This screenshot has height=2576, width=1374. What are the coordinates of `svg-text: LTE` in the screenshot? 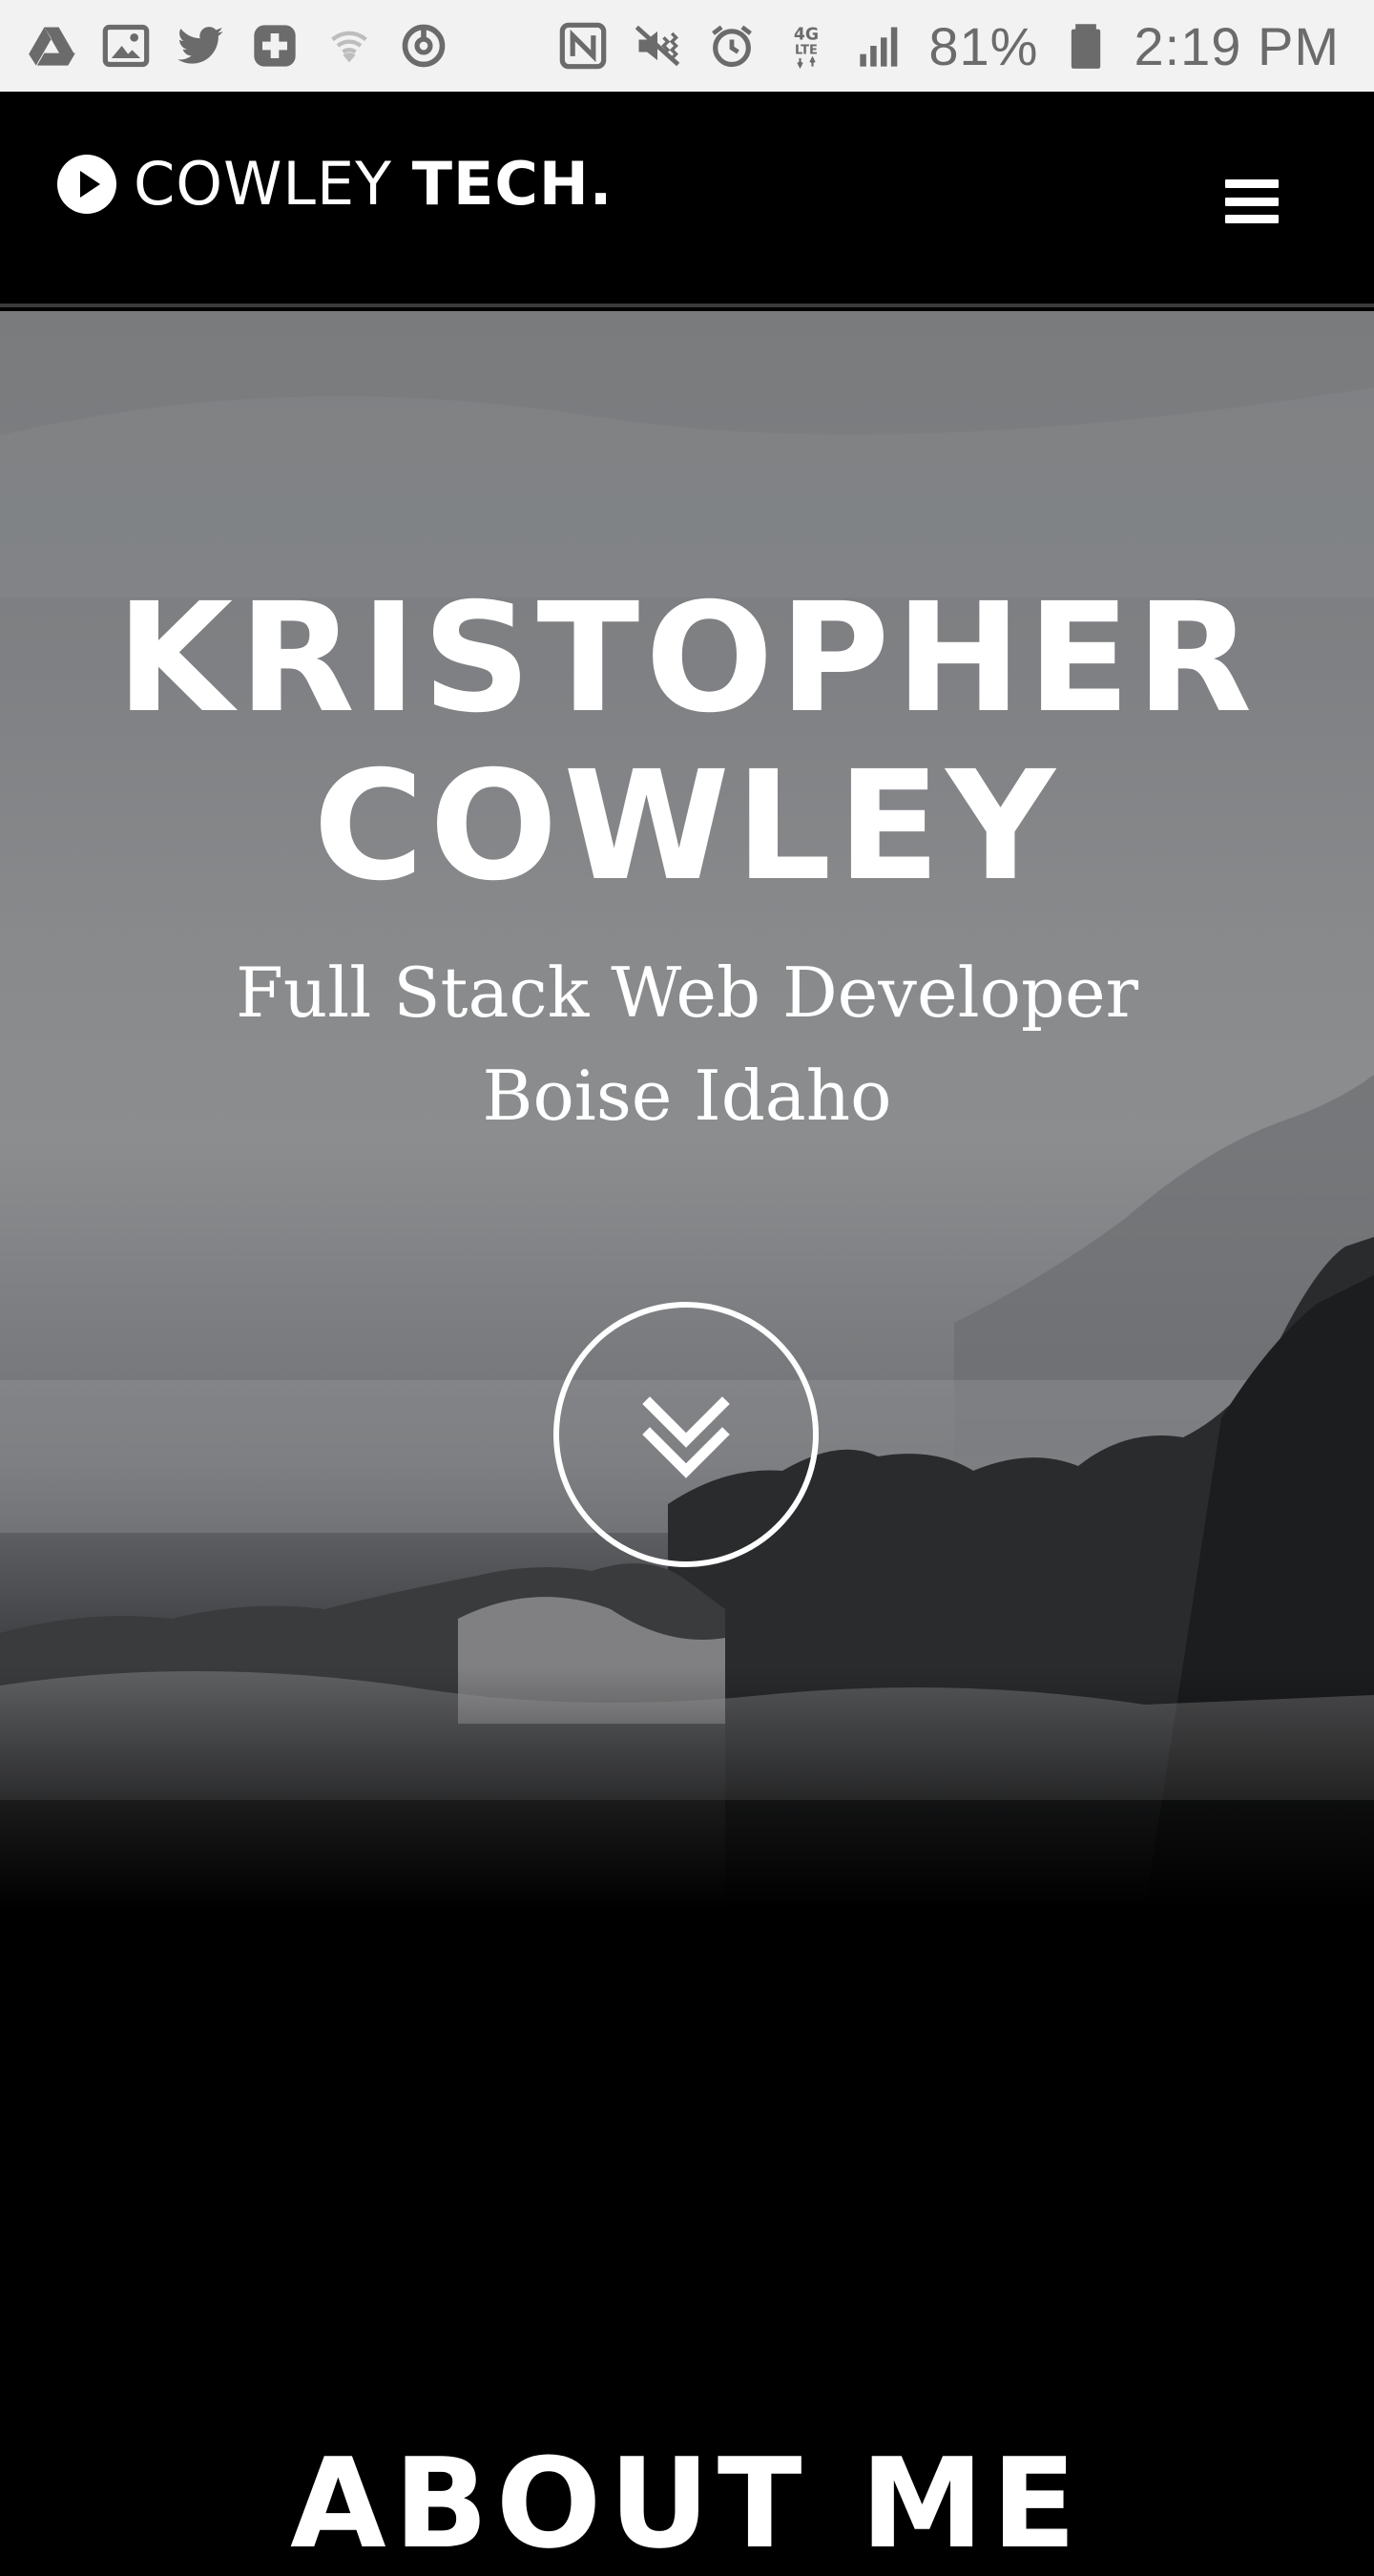 It's located at (806, 51).